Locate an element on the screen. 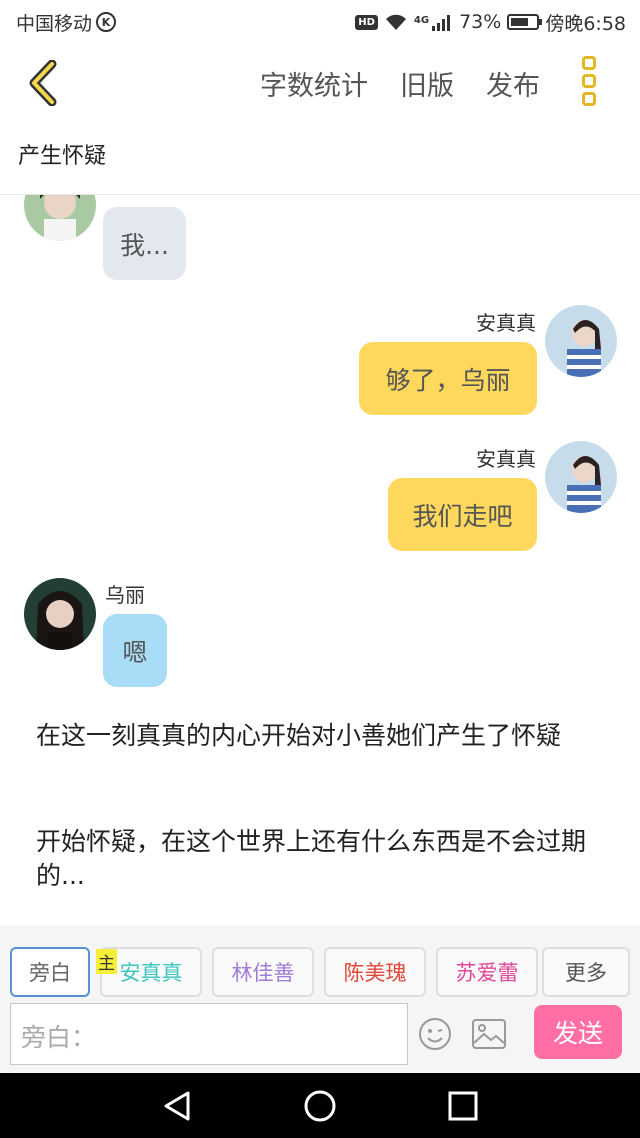  nav-back-icon is located at coordinates (177, 1106).